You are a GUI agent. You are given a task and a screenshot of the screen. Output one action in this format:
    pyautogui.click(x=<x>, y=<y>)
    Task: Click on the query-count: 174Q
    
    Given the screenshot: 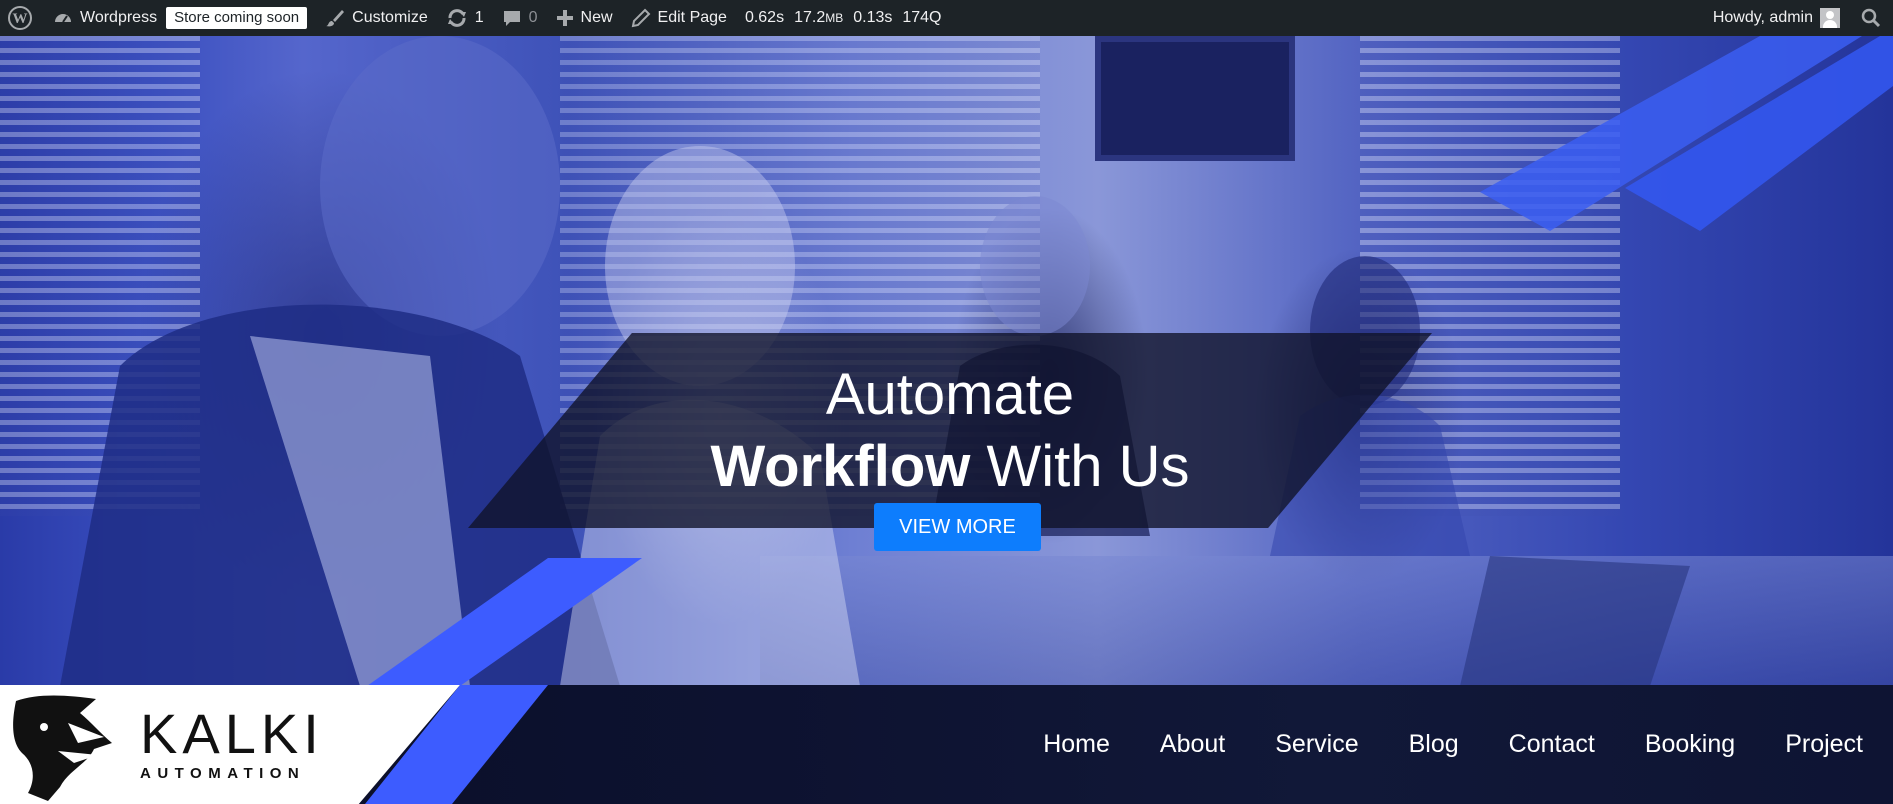 What is the action you would take?
    pyautogui.click(x=922, y=17)
    